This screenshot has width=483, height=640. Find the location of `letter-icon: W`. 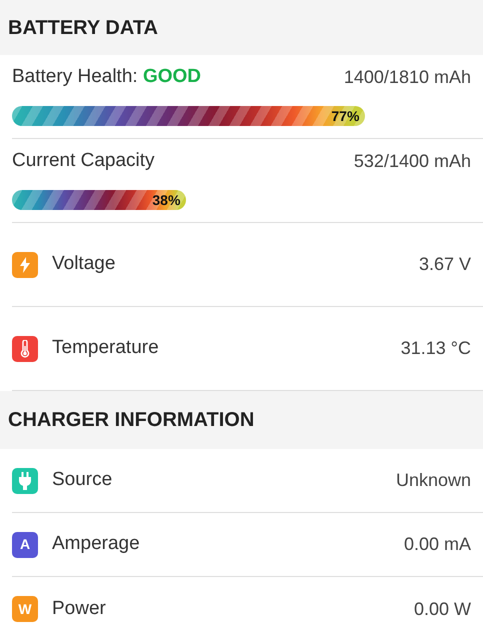

letter-icon: W is located at coordinates (25, 609).